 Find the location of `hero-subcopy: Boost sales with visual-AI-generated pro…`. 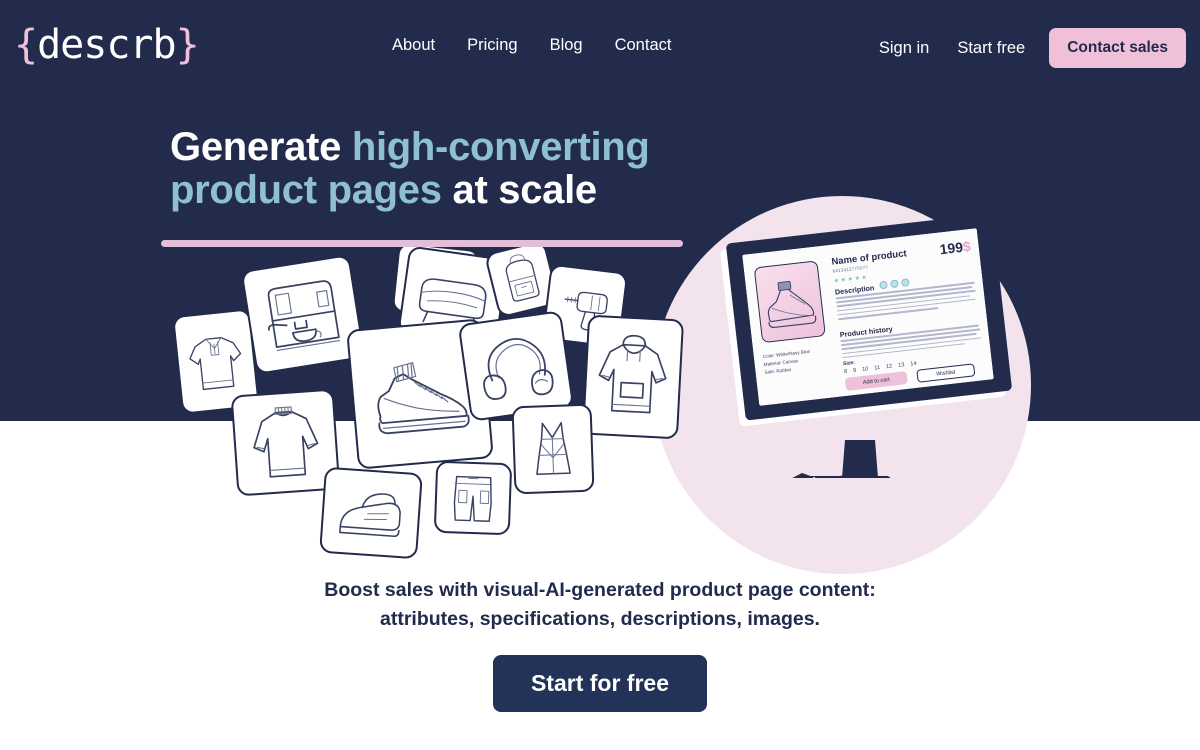

hero-subcopy: Boost sales with visual-AI-generated pro… is located at coordinates (600, 604).